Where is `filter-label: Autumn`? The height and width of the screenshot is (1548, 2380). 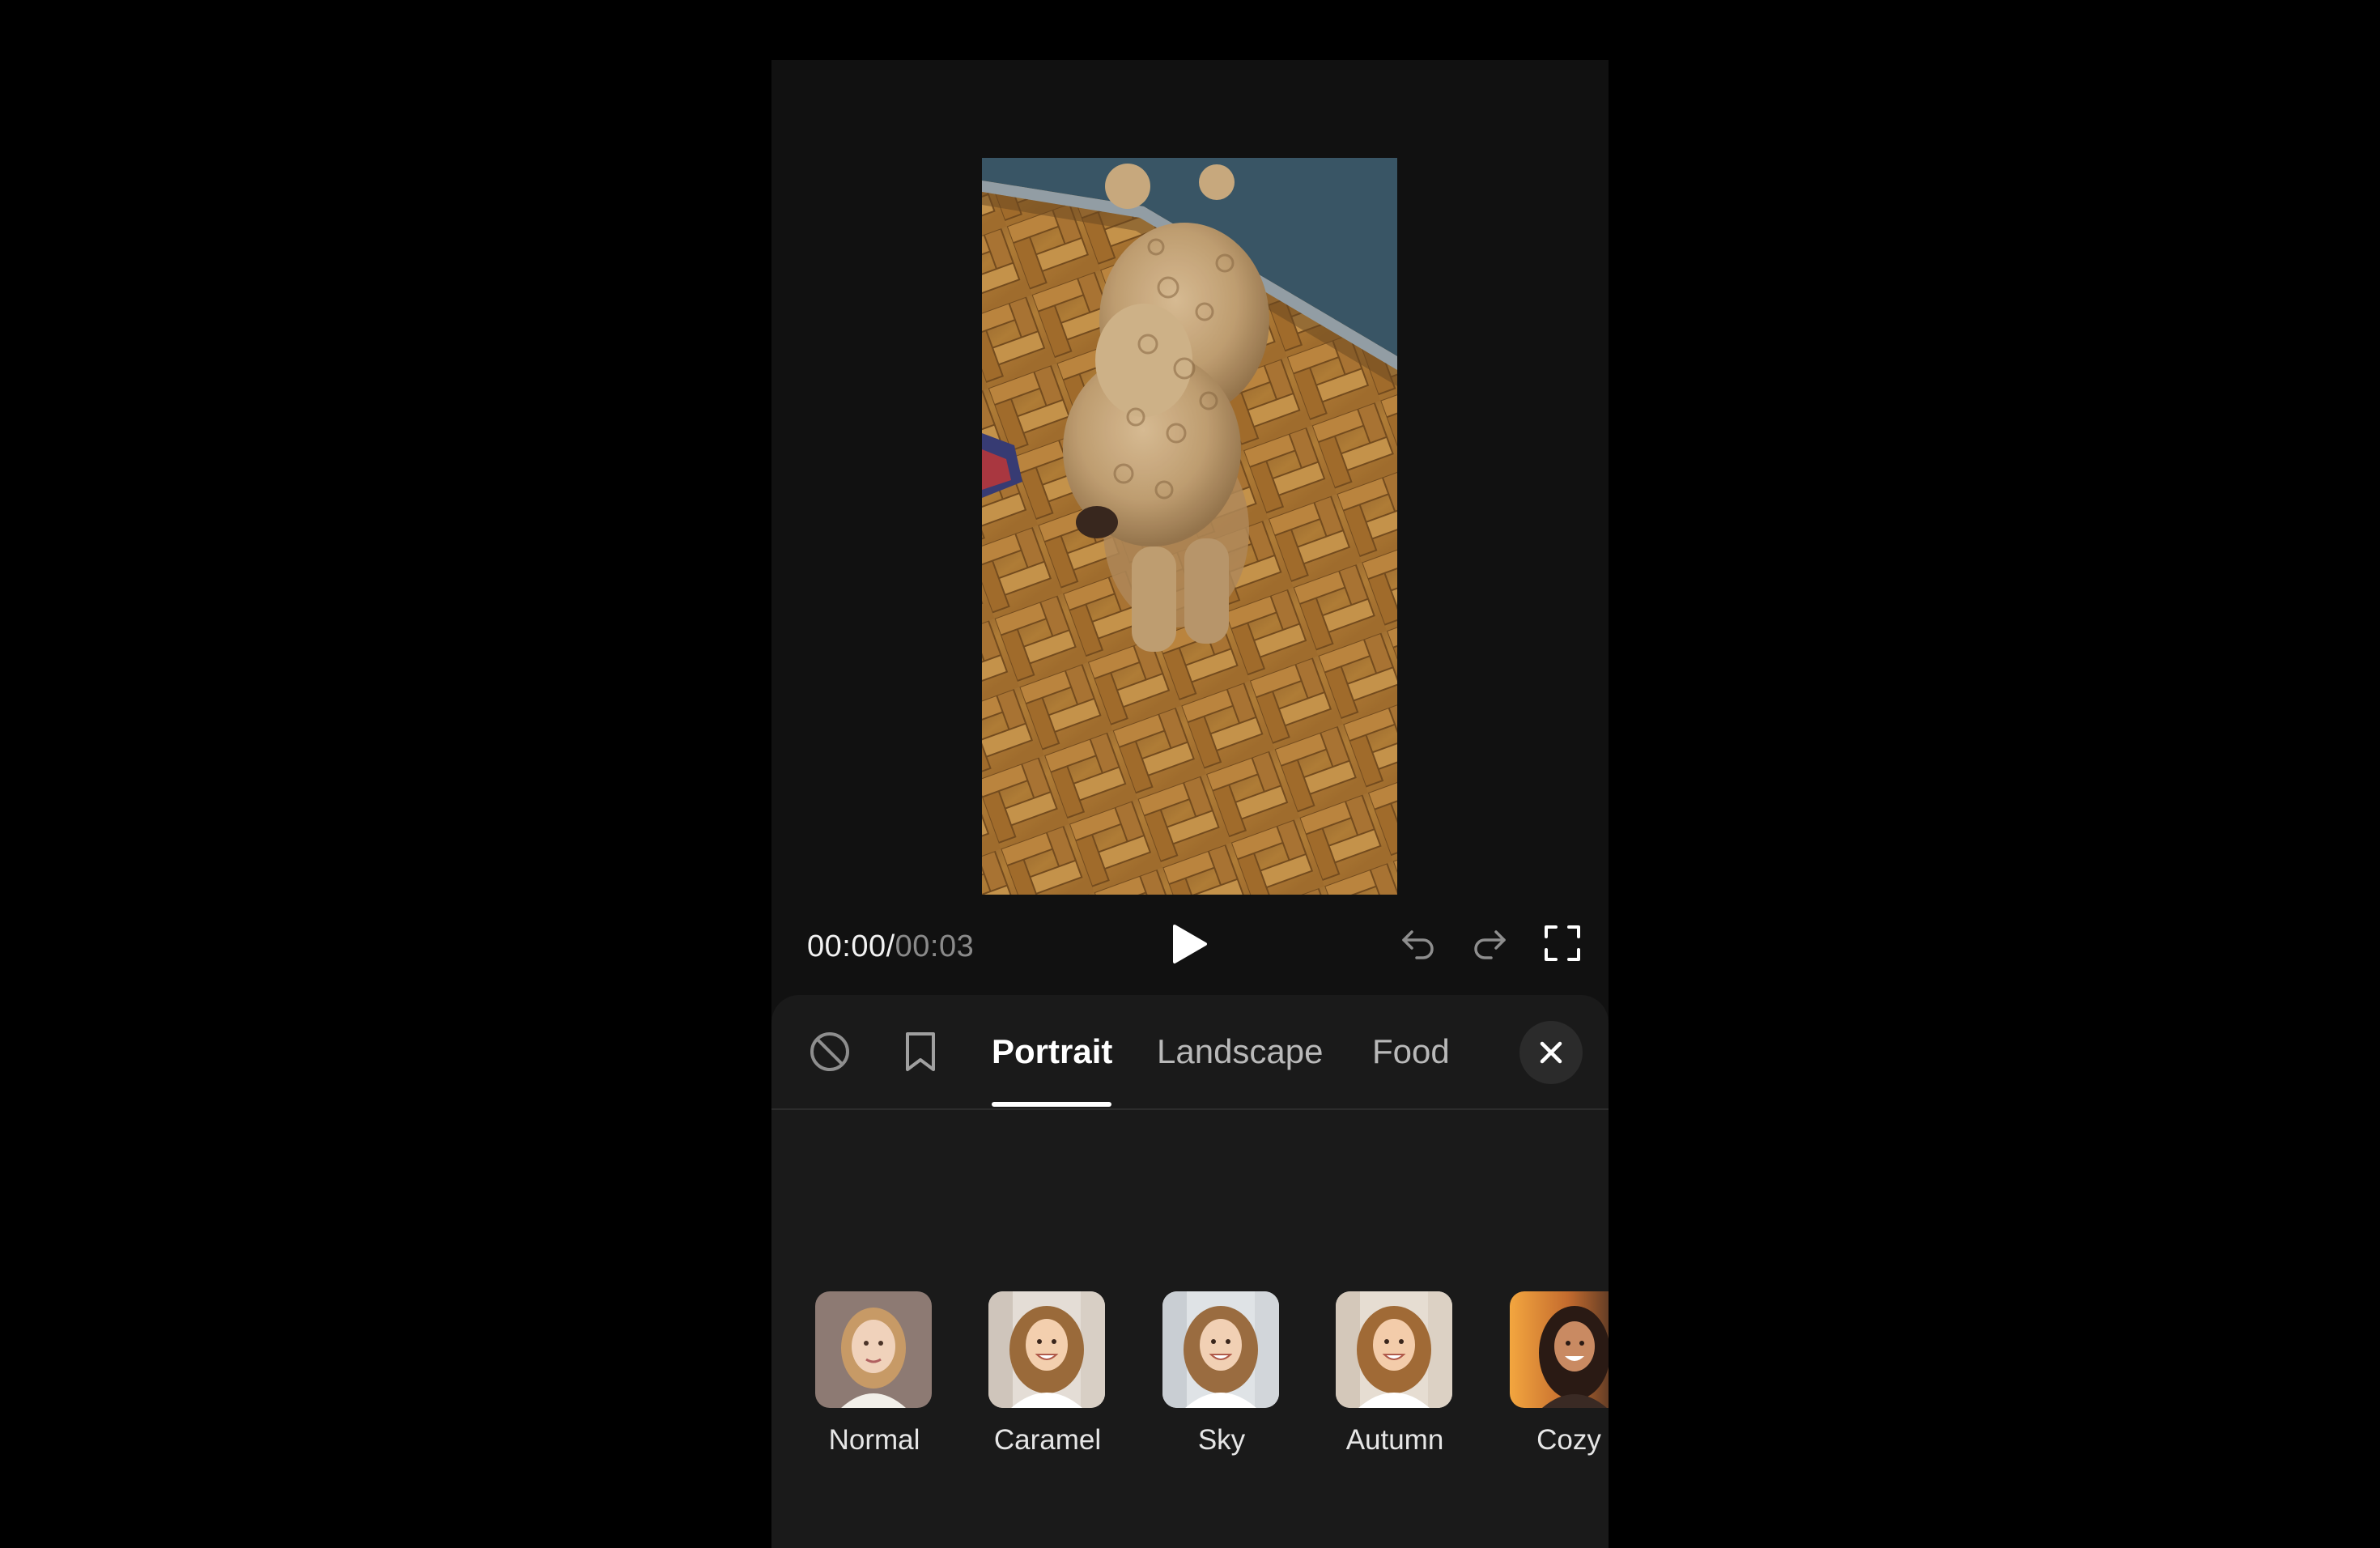
filter-label: Autumn is located at coordinates (1395, 1440).